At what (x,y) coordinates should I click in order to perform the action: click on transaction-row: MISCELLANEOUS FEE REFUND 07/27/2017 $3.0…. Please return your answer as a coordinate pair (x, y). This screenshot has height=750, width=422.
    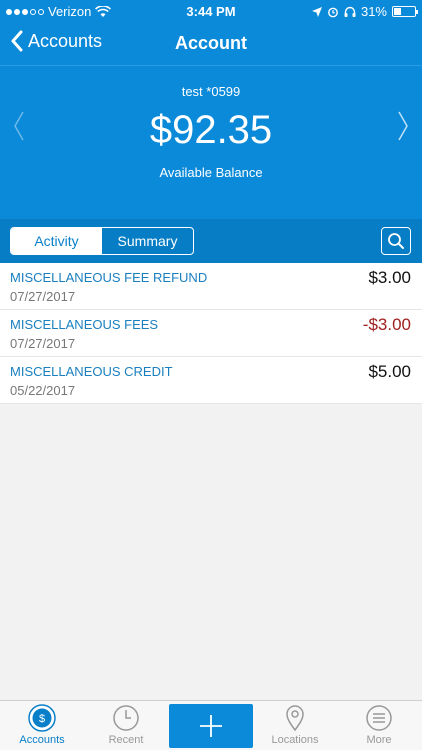
    Looking at the image, I should click on (211, 286).